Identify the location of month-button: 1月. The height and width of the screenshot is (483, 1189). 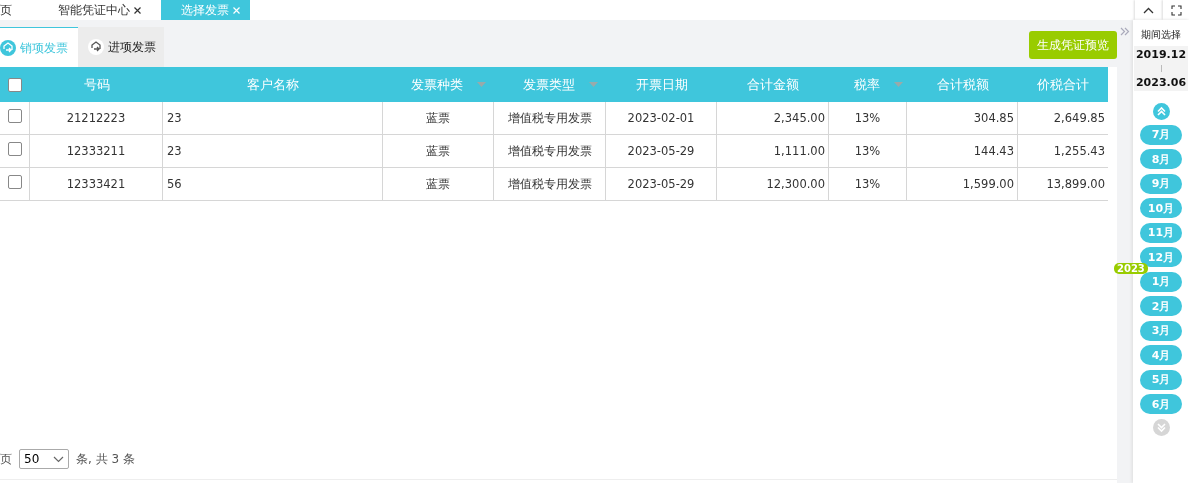
(1161, 281).